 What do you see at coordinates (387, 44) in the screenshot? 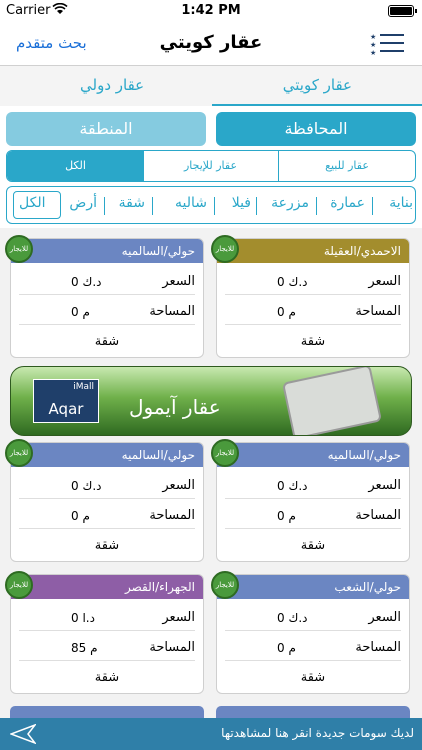
I see `menu-icon: ★ ★ ★` at bounding box center [387, 44].